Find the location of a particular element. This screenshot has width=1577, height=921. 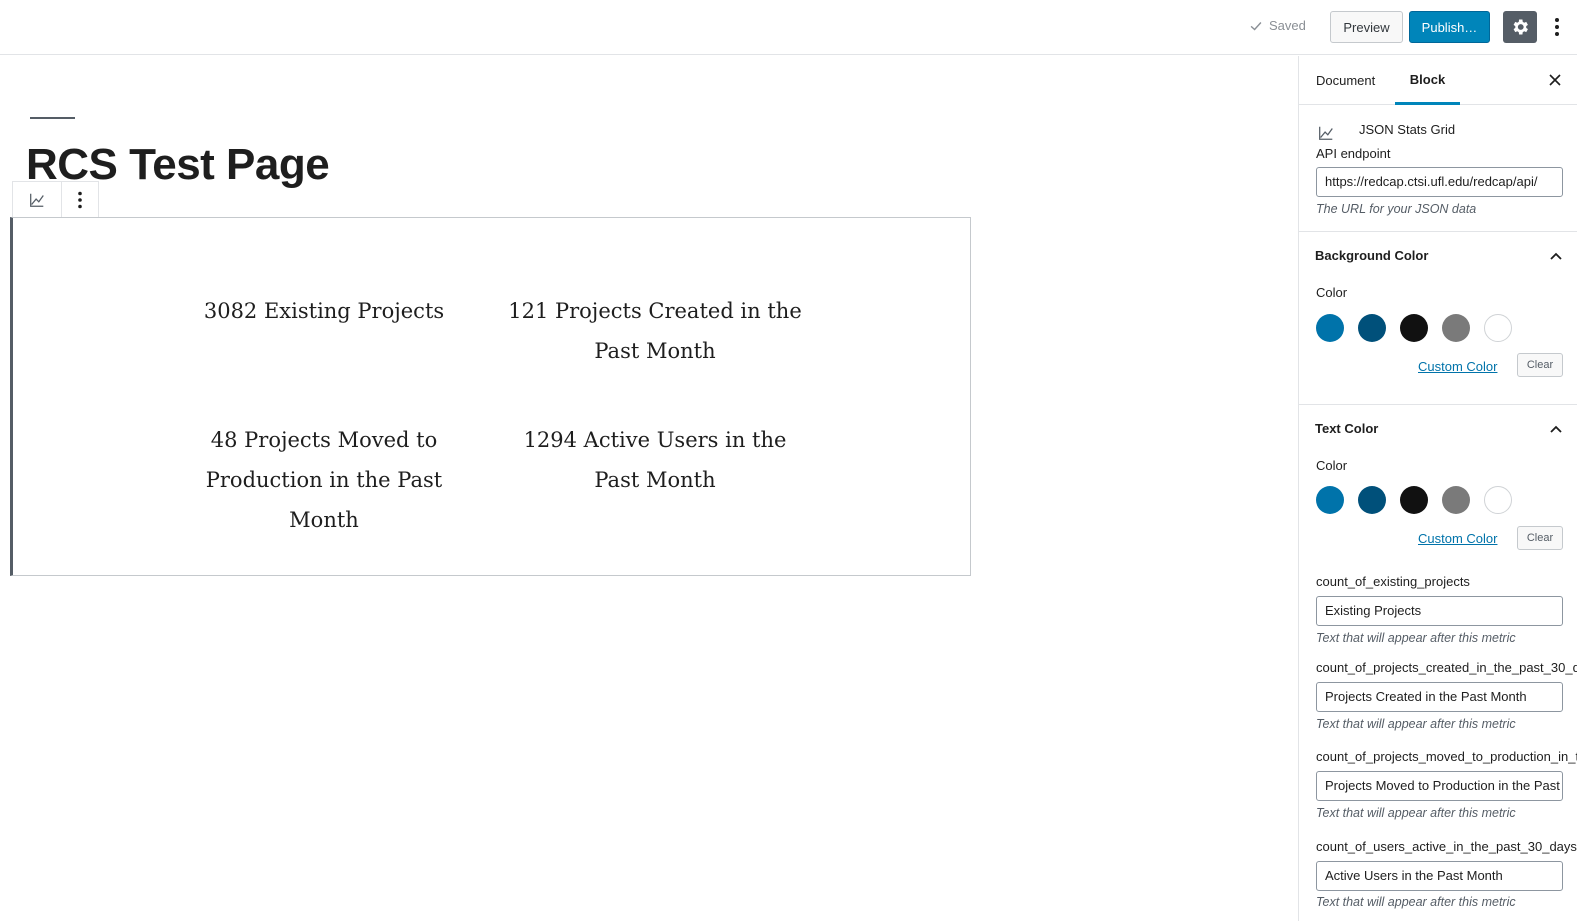

preview-button: Preview is located at coordinates (1366, 27).